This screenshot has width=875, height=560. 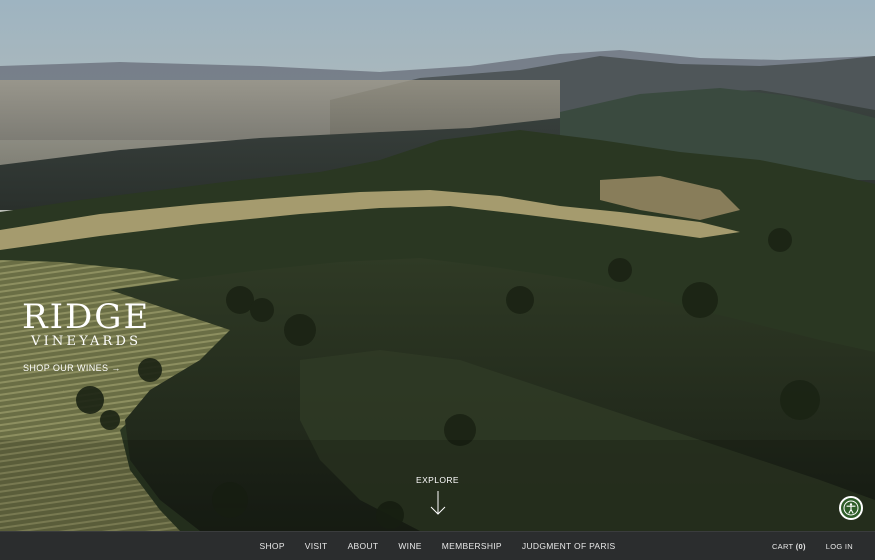 What do you see at coordinates (800, 546) in the screenshot?
I see `cart-count: (0)` at bounding box center [800, 546].